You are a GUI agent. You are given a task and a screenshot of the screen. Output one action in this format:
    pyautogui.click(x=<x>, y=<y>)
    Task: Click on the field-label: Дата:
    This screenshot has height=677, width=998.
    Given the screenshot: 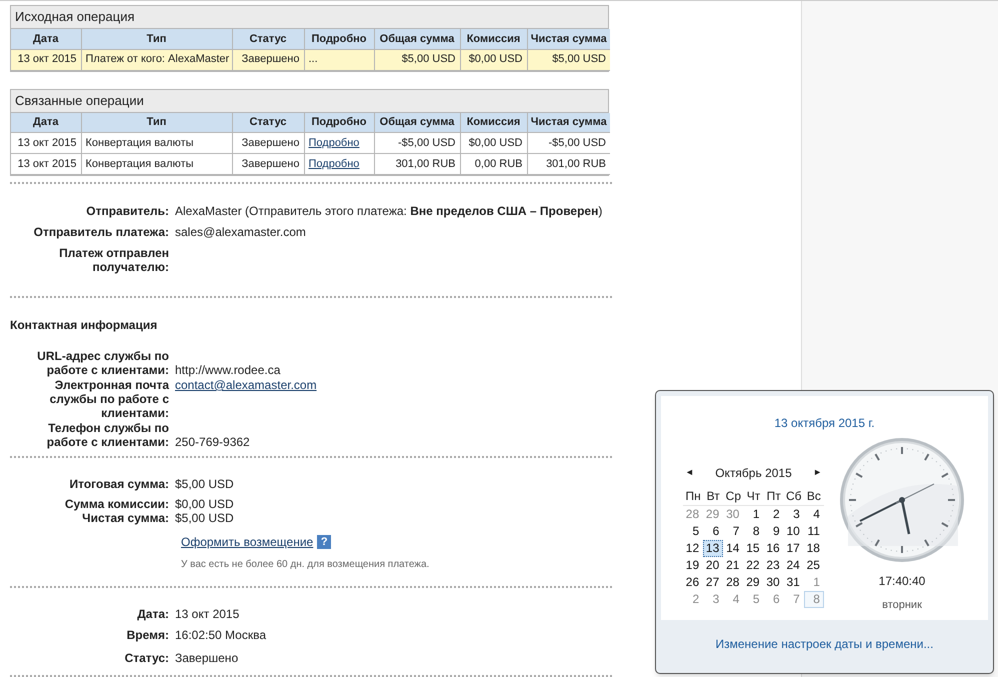 What is the action you would take?
    pyautogui.click(x=153, y=614)
    